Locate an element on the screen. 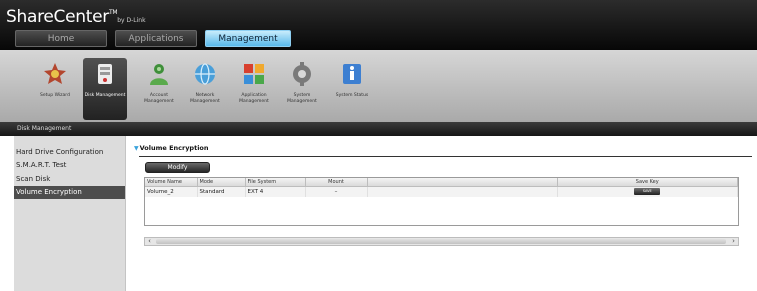  toolbar-label: Setup Wizard is located at coordinates (55, 95).